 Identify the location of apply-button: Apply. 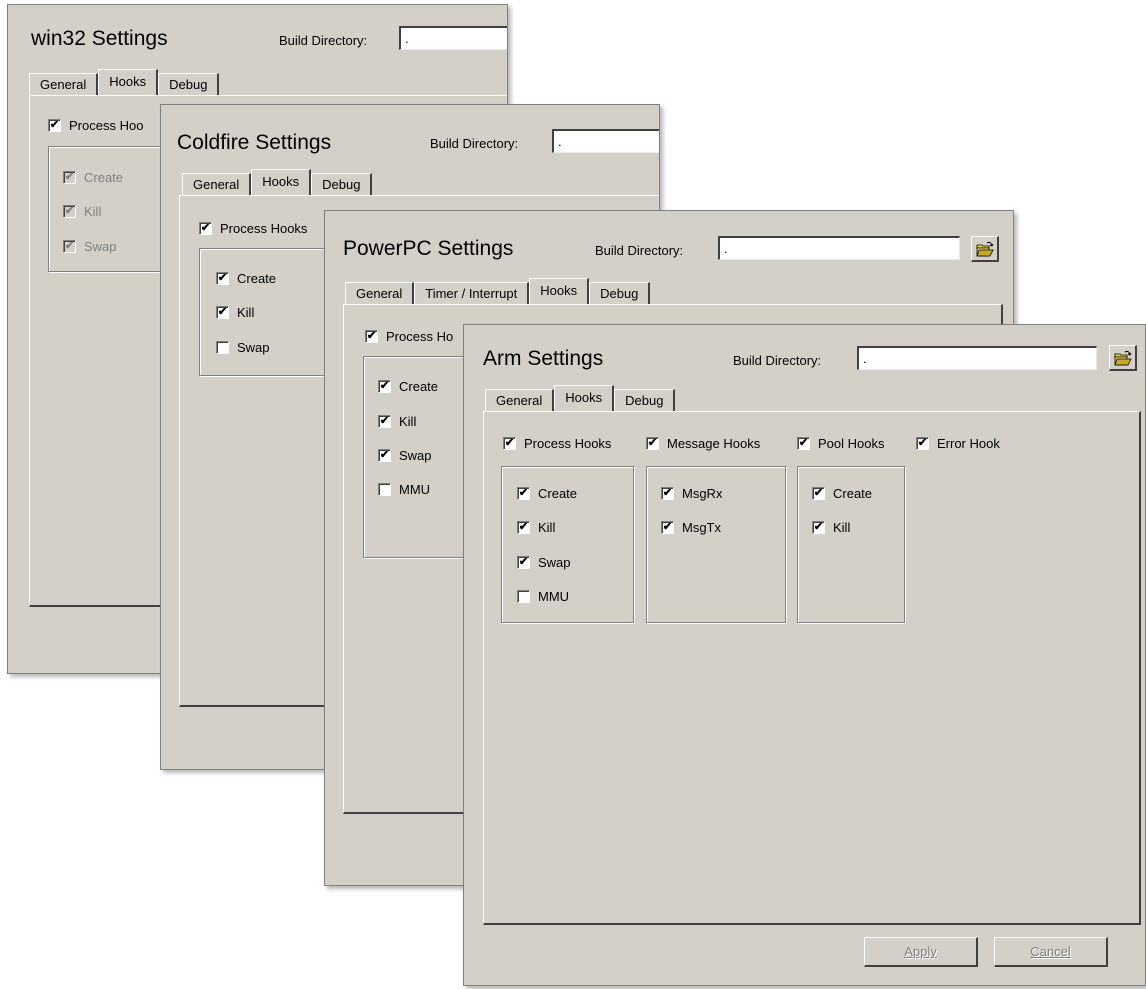
(921, 952).